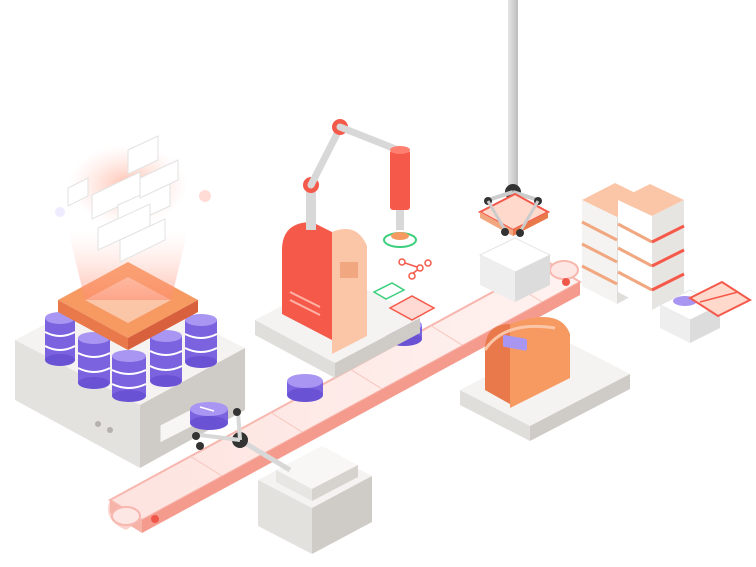 This screenshot has height=567, width=756. Describe the element at coordinates (667, 263) in the screenshot. I see `box-stack-icon` at that location.